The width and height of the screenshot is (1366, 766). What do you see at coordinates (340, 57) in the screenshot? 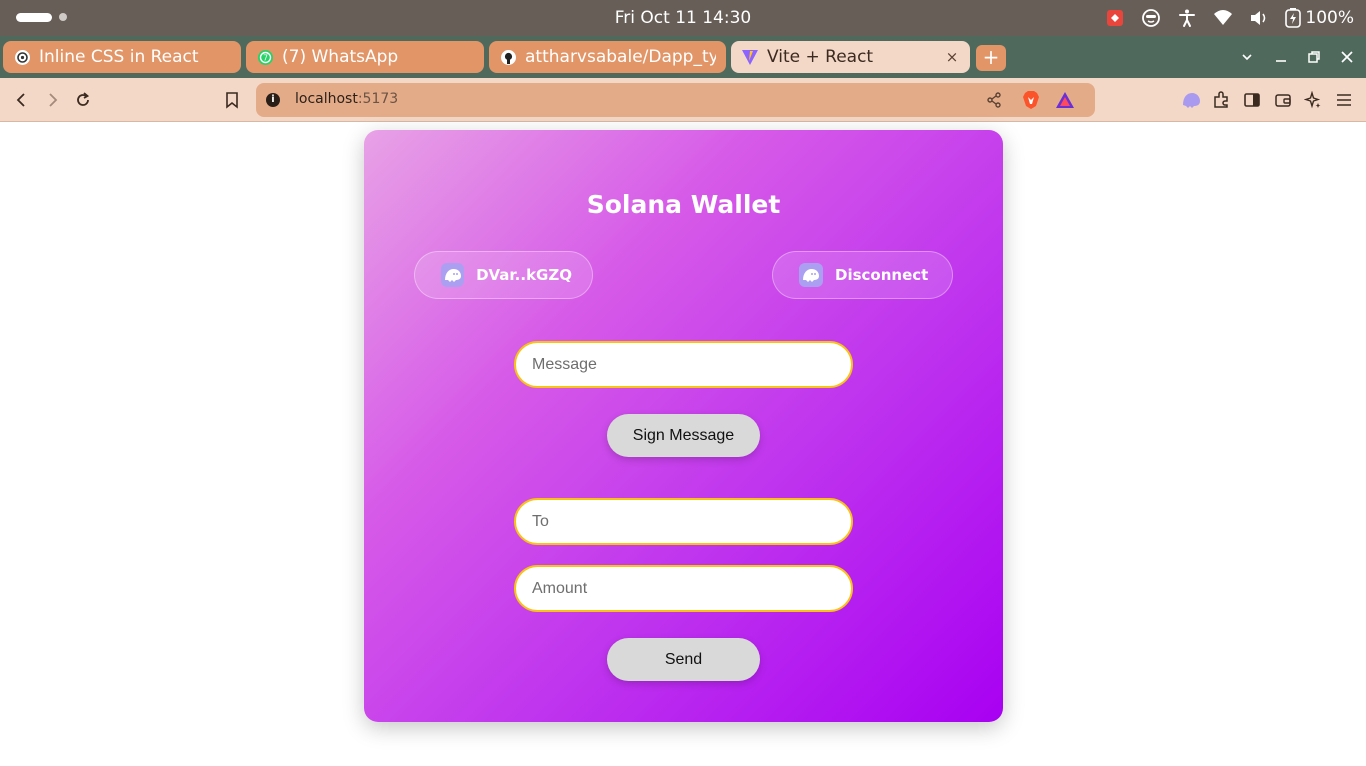
I see `tab-title: (7) WhatsApp` at bounding box center [340, 57].